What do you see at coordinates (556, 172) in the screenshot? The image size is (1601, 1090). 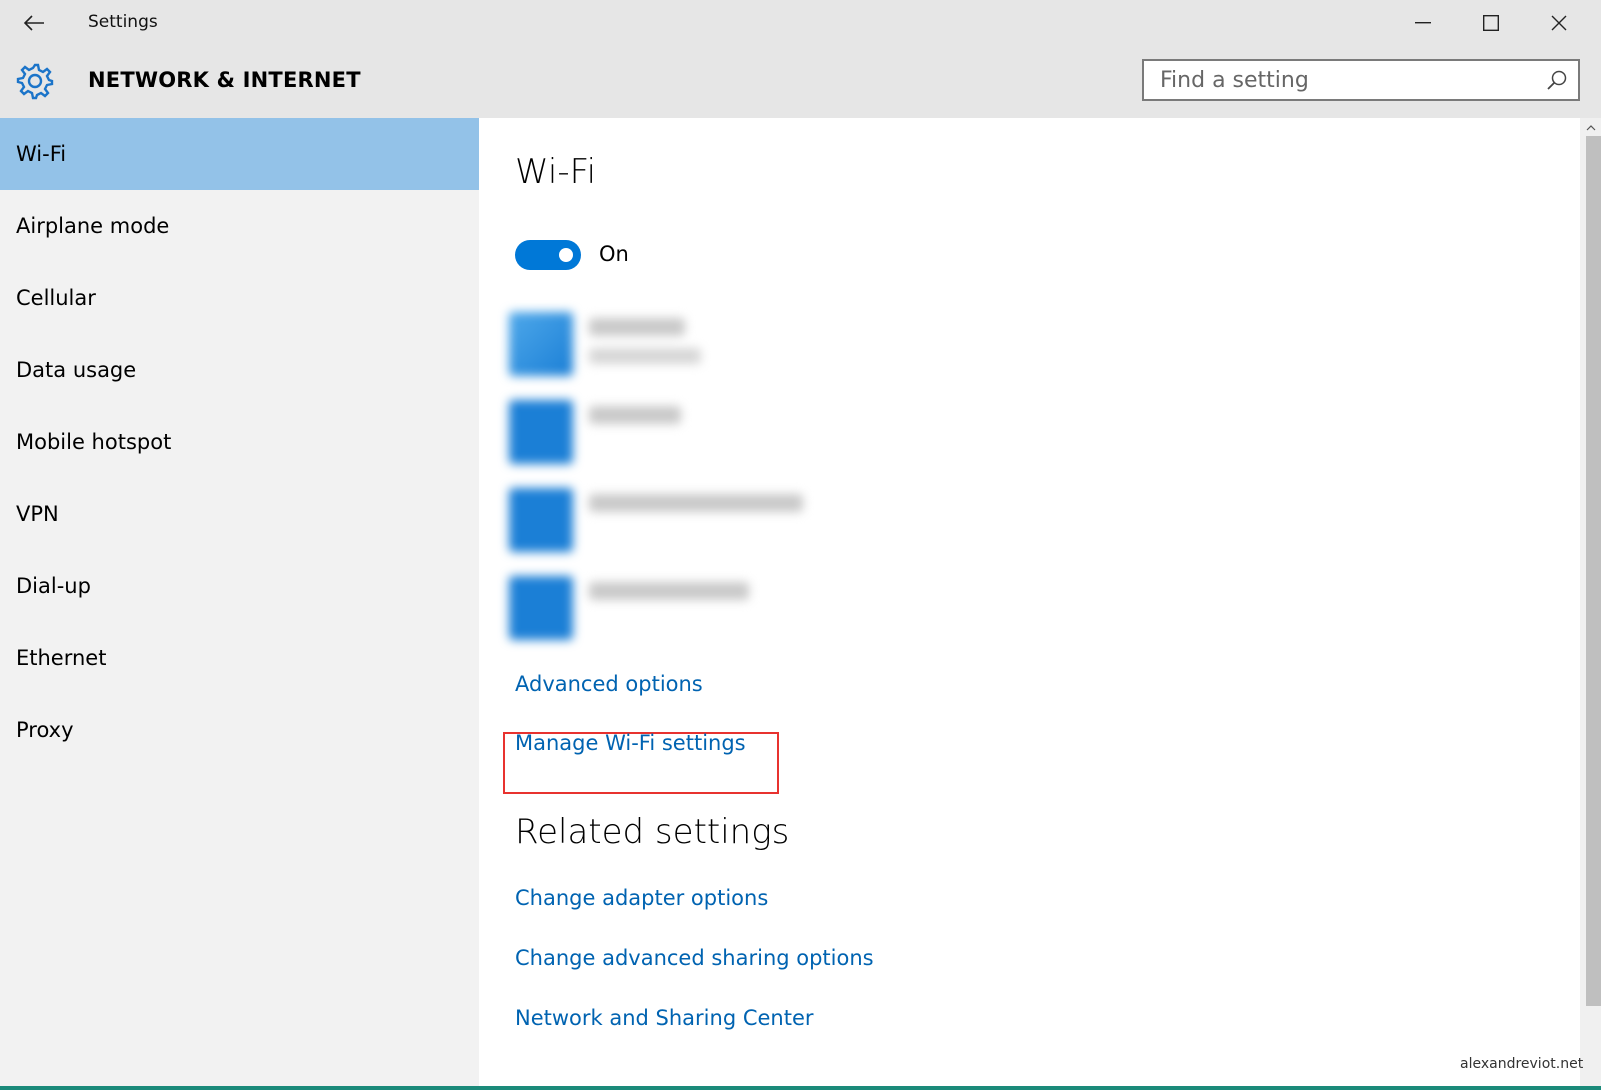 I see `page-title: Wi-Fi` at bounding box center [556, 172].